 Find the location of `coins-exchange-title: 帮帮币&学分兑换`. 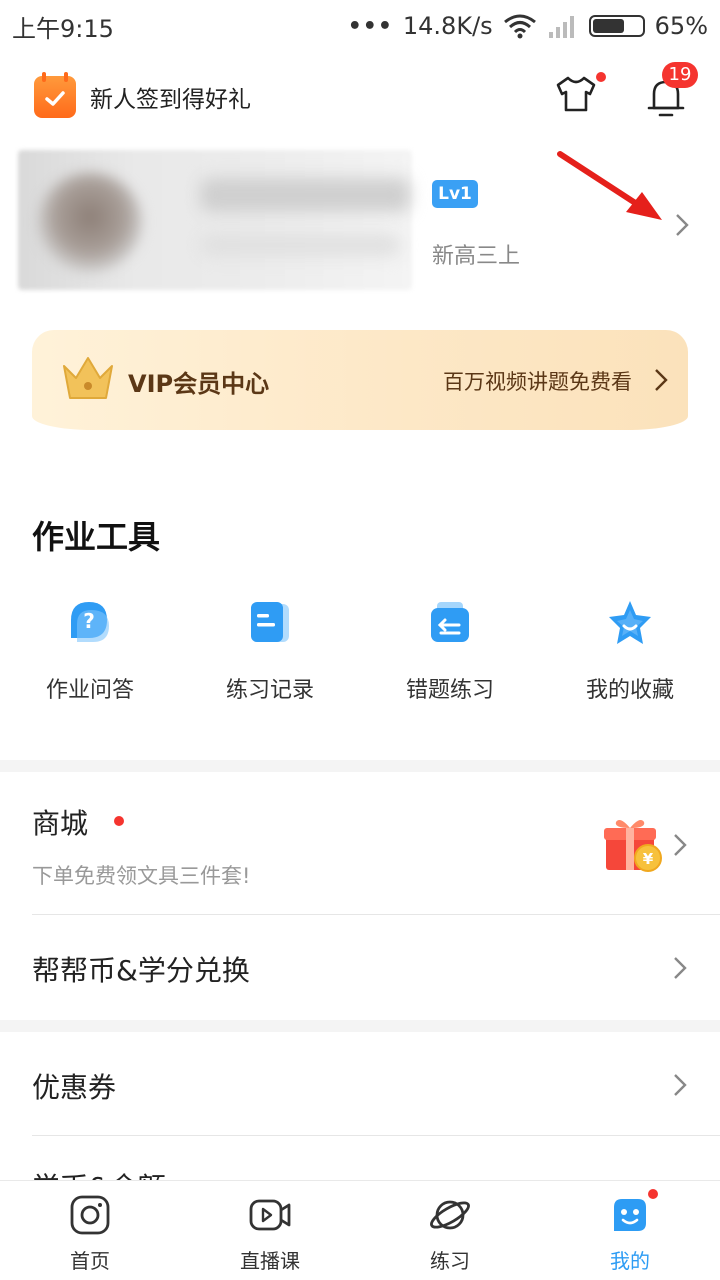

coins-exchange-title: 帮帮币&学分兑换 is located at coordinates (141, 970).